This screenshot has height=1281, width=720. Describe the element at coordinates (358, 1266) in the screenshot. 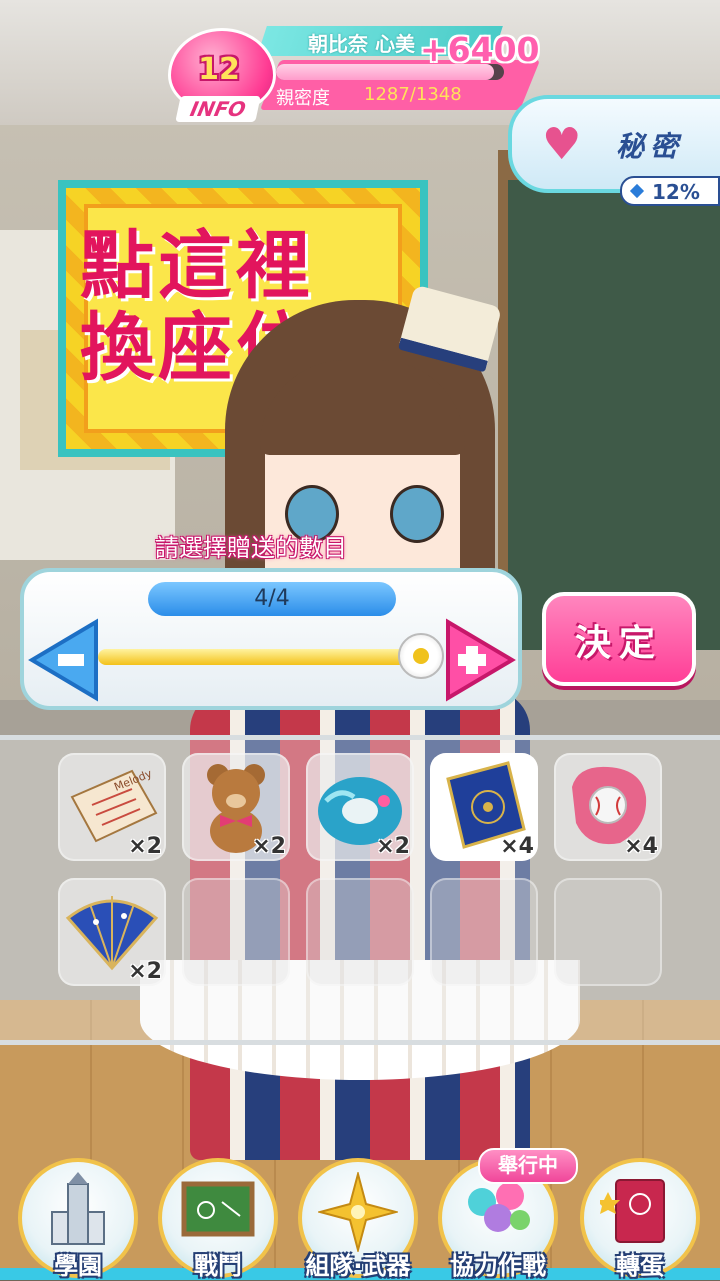

I see `nav-team-weapon-label: 組隊·武器` at that location.